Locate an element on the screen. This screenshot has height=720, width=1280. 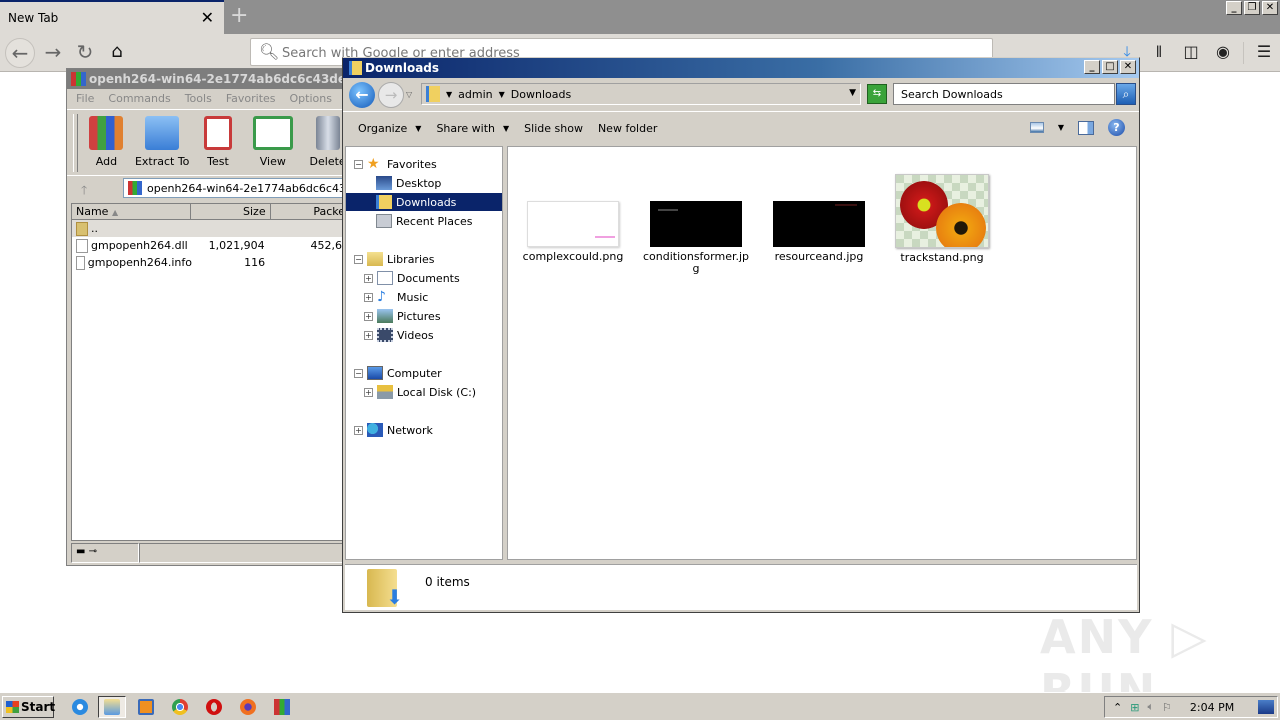
volume-icon: 🔈︎ is located at coordinates (1150, 707).